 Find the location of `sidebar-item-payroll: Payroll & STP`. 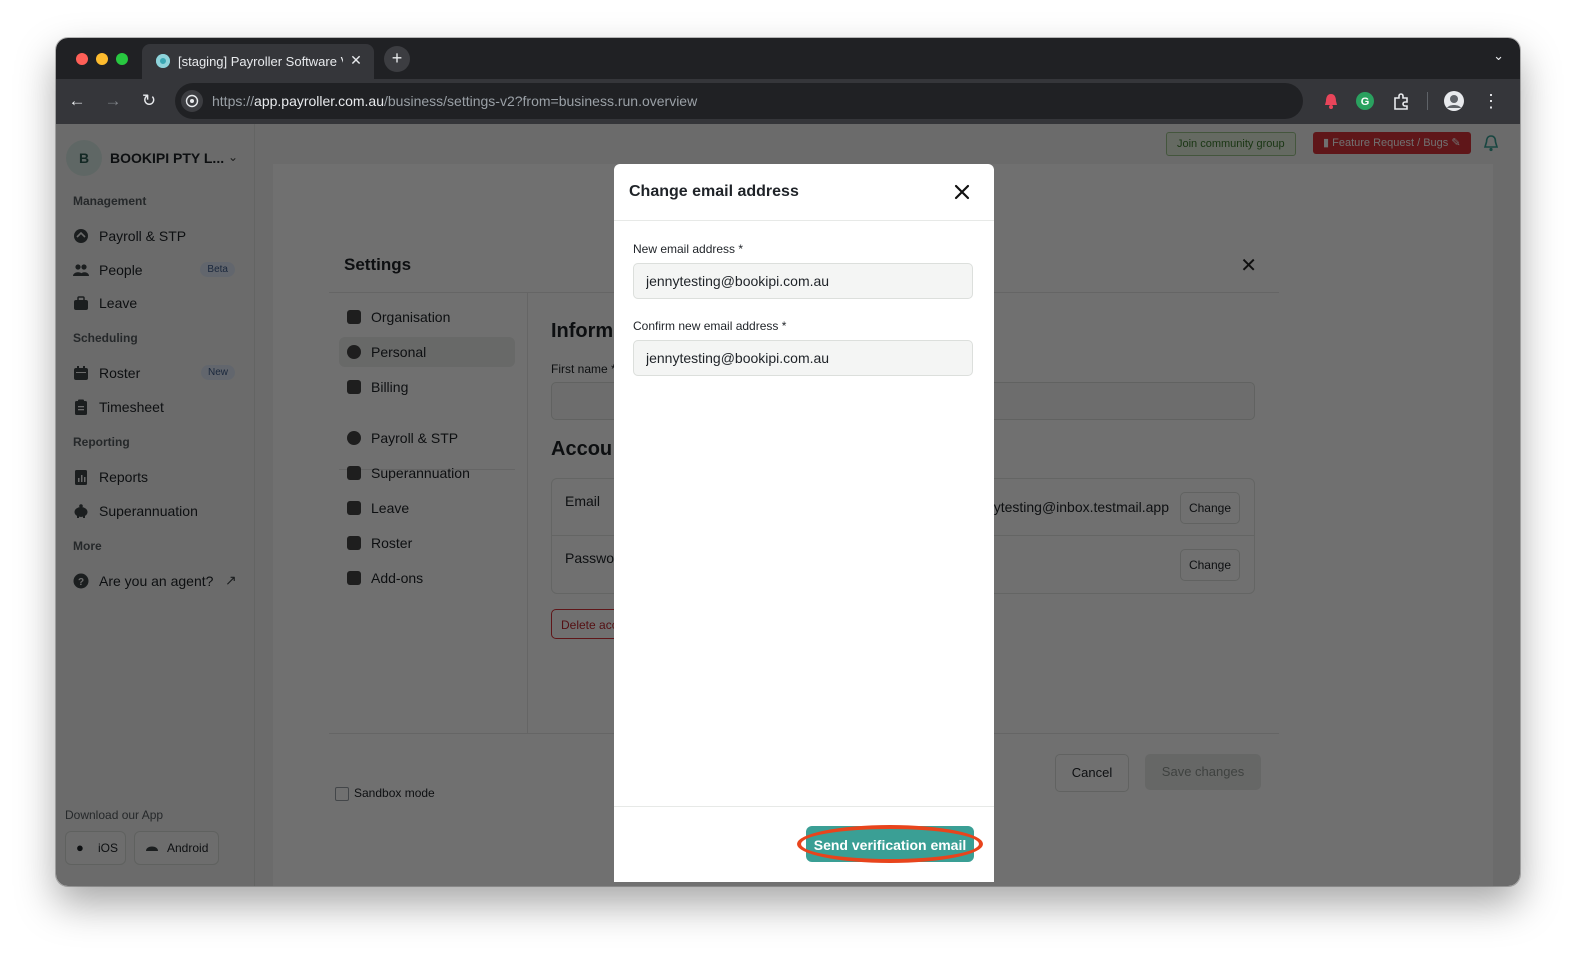

sidebar-item-payroll: Payroll & STP is located at coordinates (159, 237).